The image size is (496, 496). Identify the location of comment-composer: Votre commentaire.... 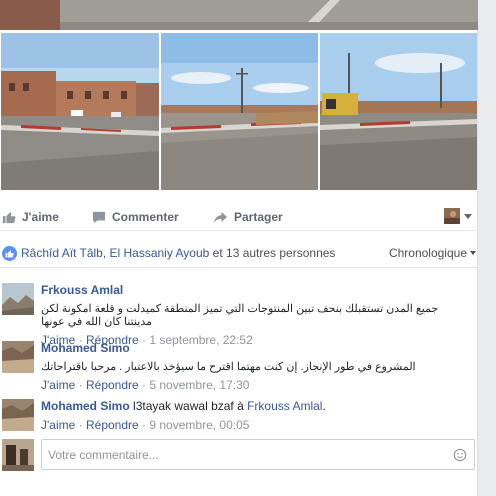
(239, 455).